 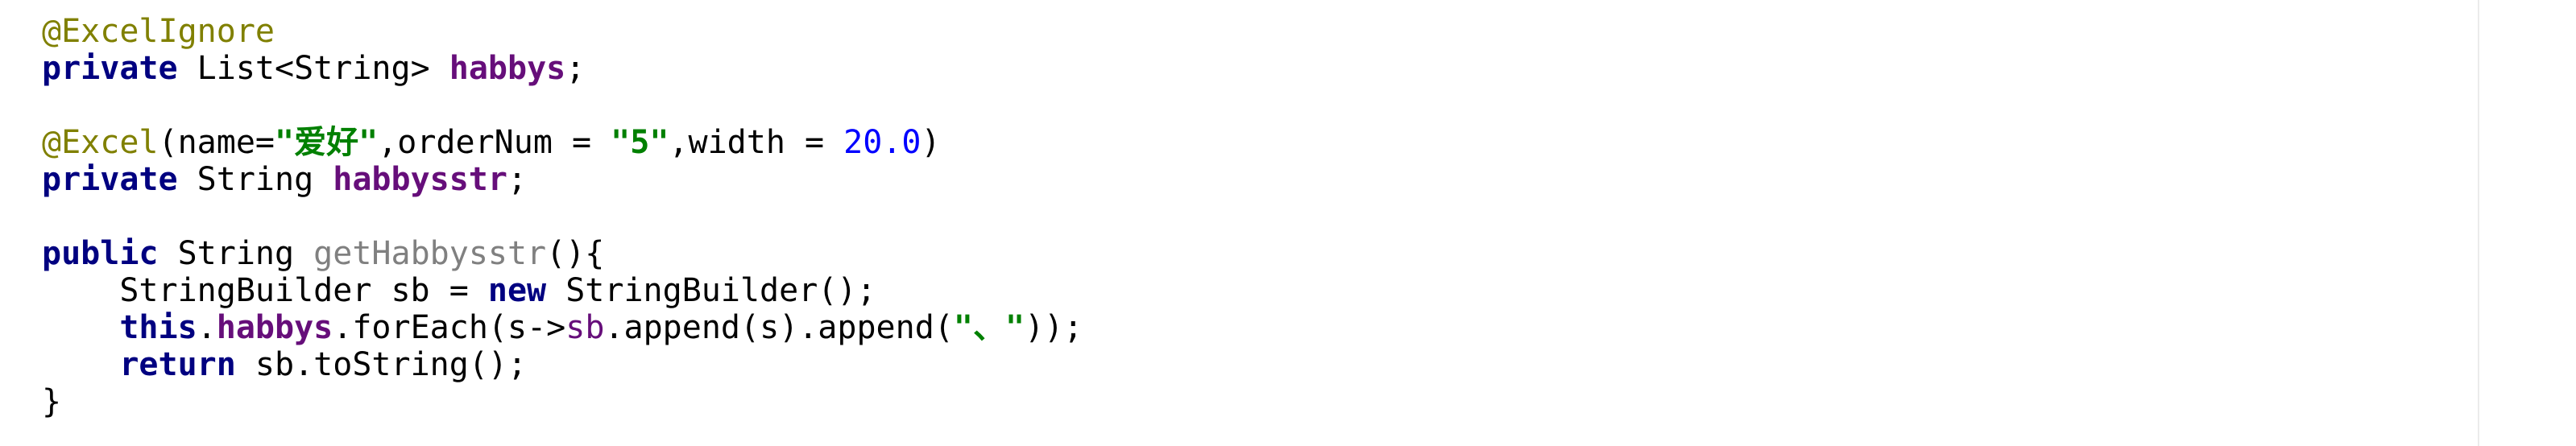 What do you see at coordinates (931, 142) in the screenshot?
I see `code-text-token: )` at bounding box center [931, 142].